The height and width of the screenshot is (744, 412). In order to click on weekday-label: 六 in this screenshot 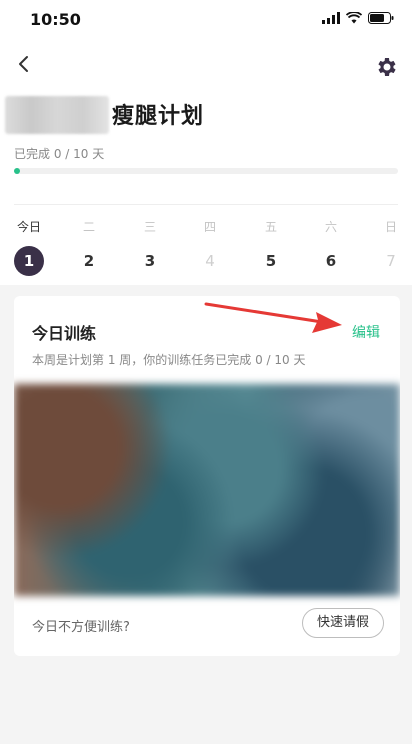, I will do `click(330, 227)`.